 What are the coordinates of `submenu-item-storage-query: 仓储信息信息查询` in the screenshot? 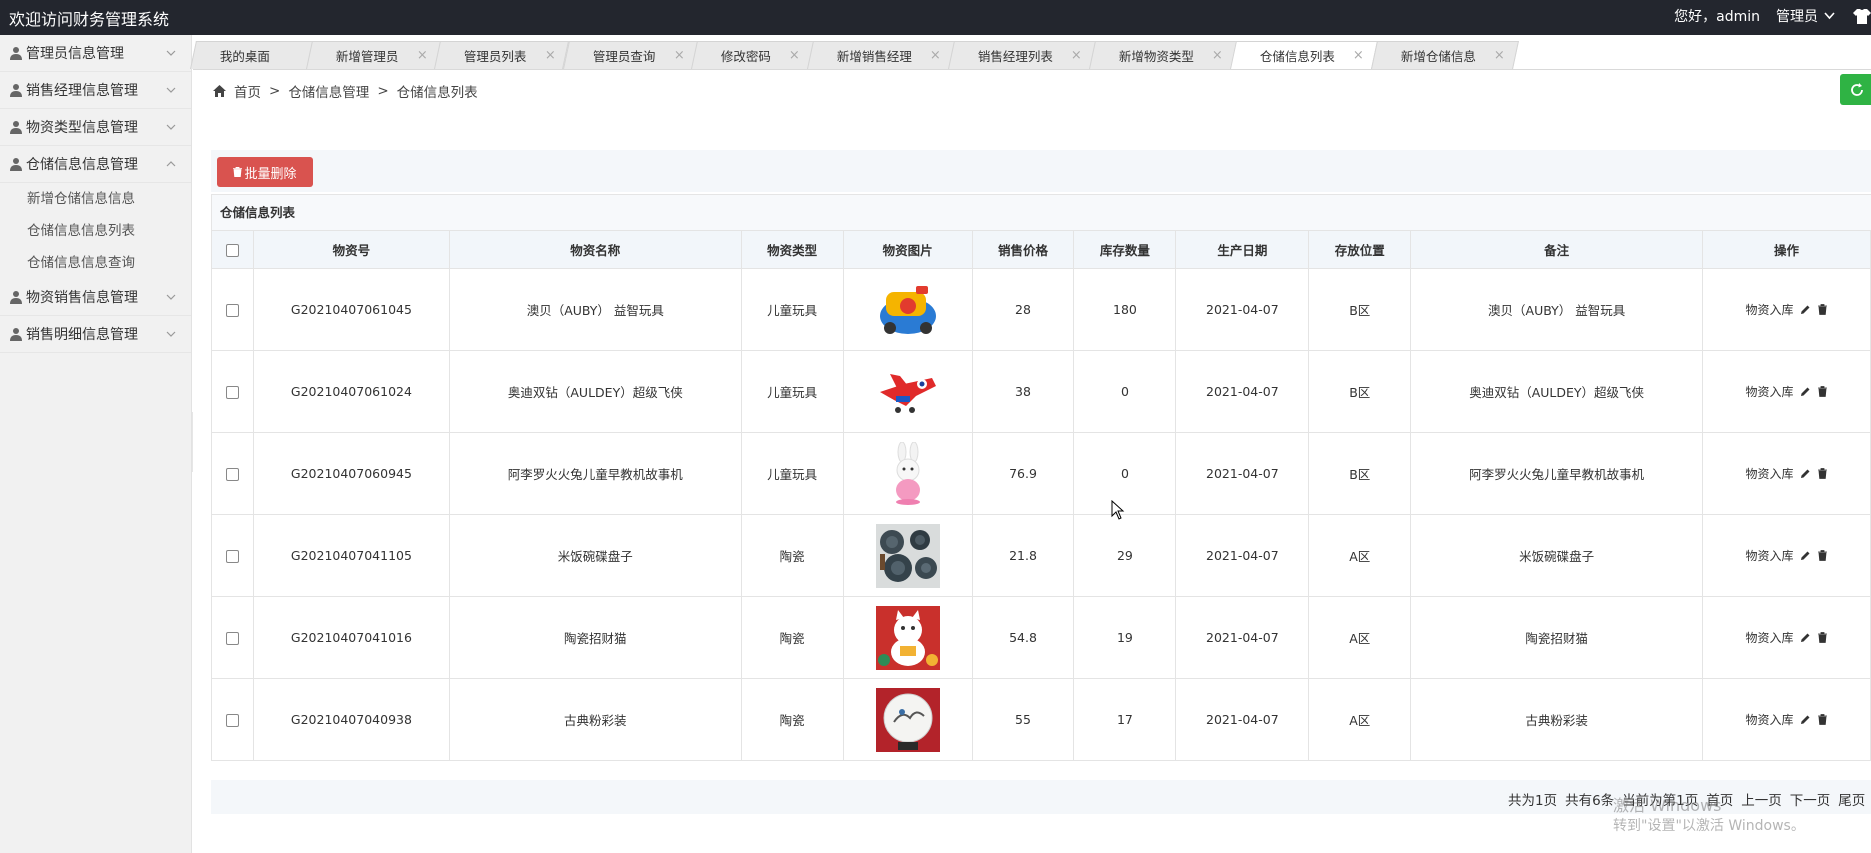 It's located at (95, 263).